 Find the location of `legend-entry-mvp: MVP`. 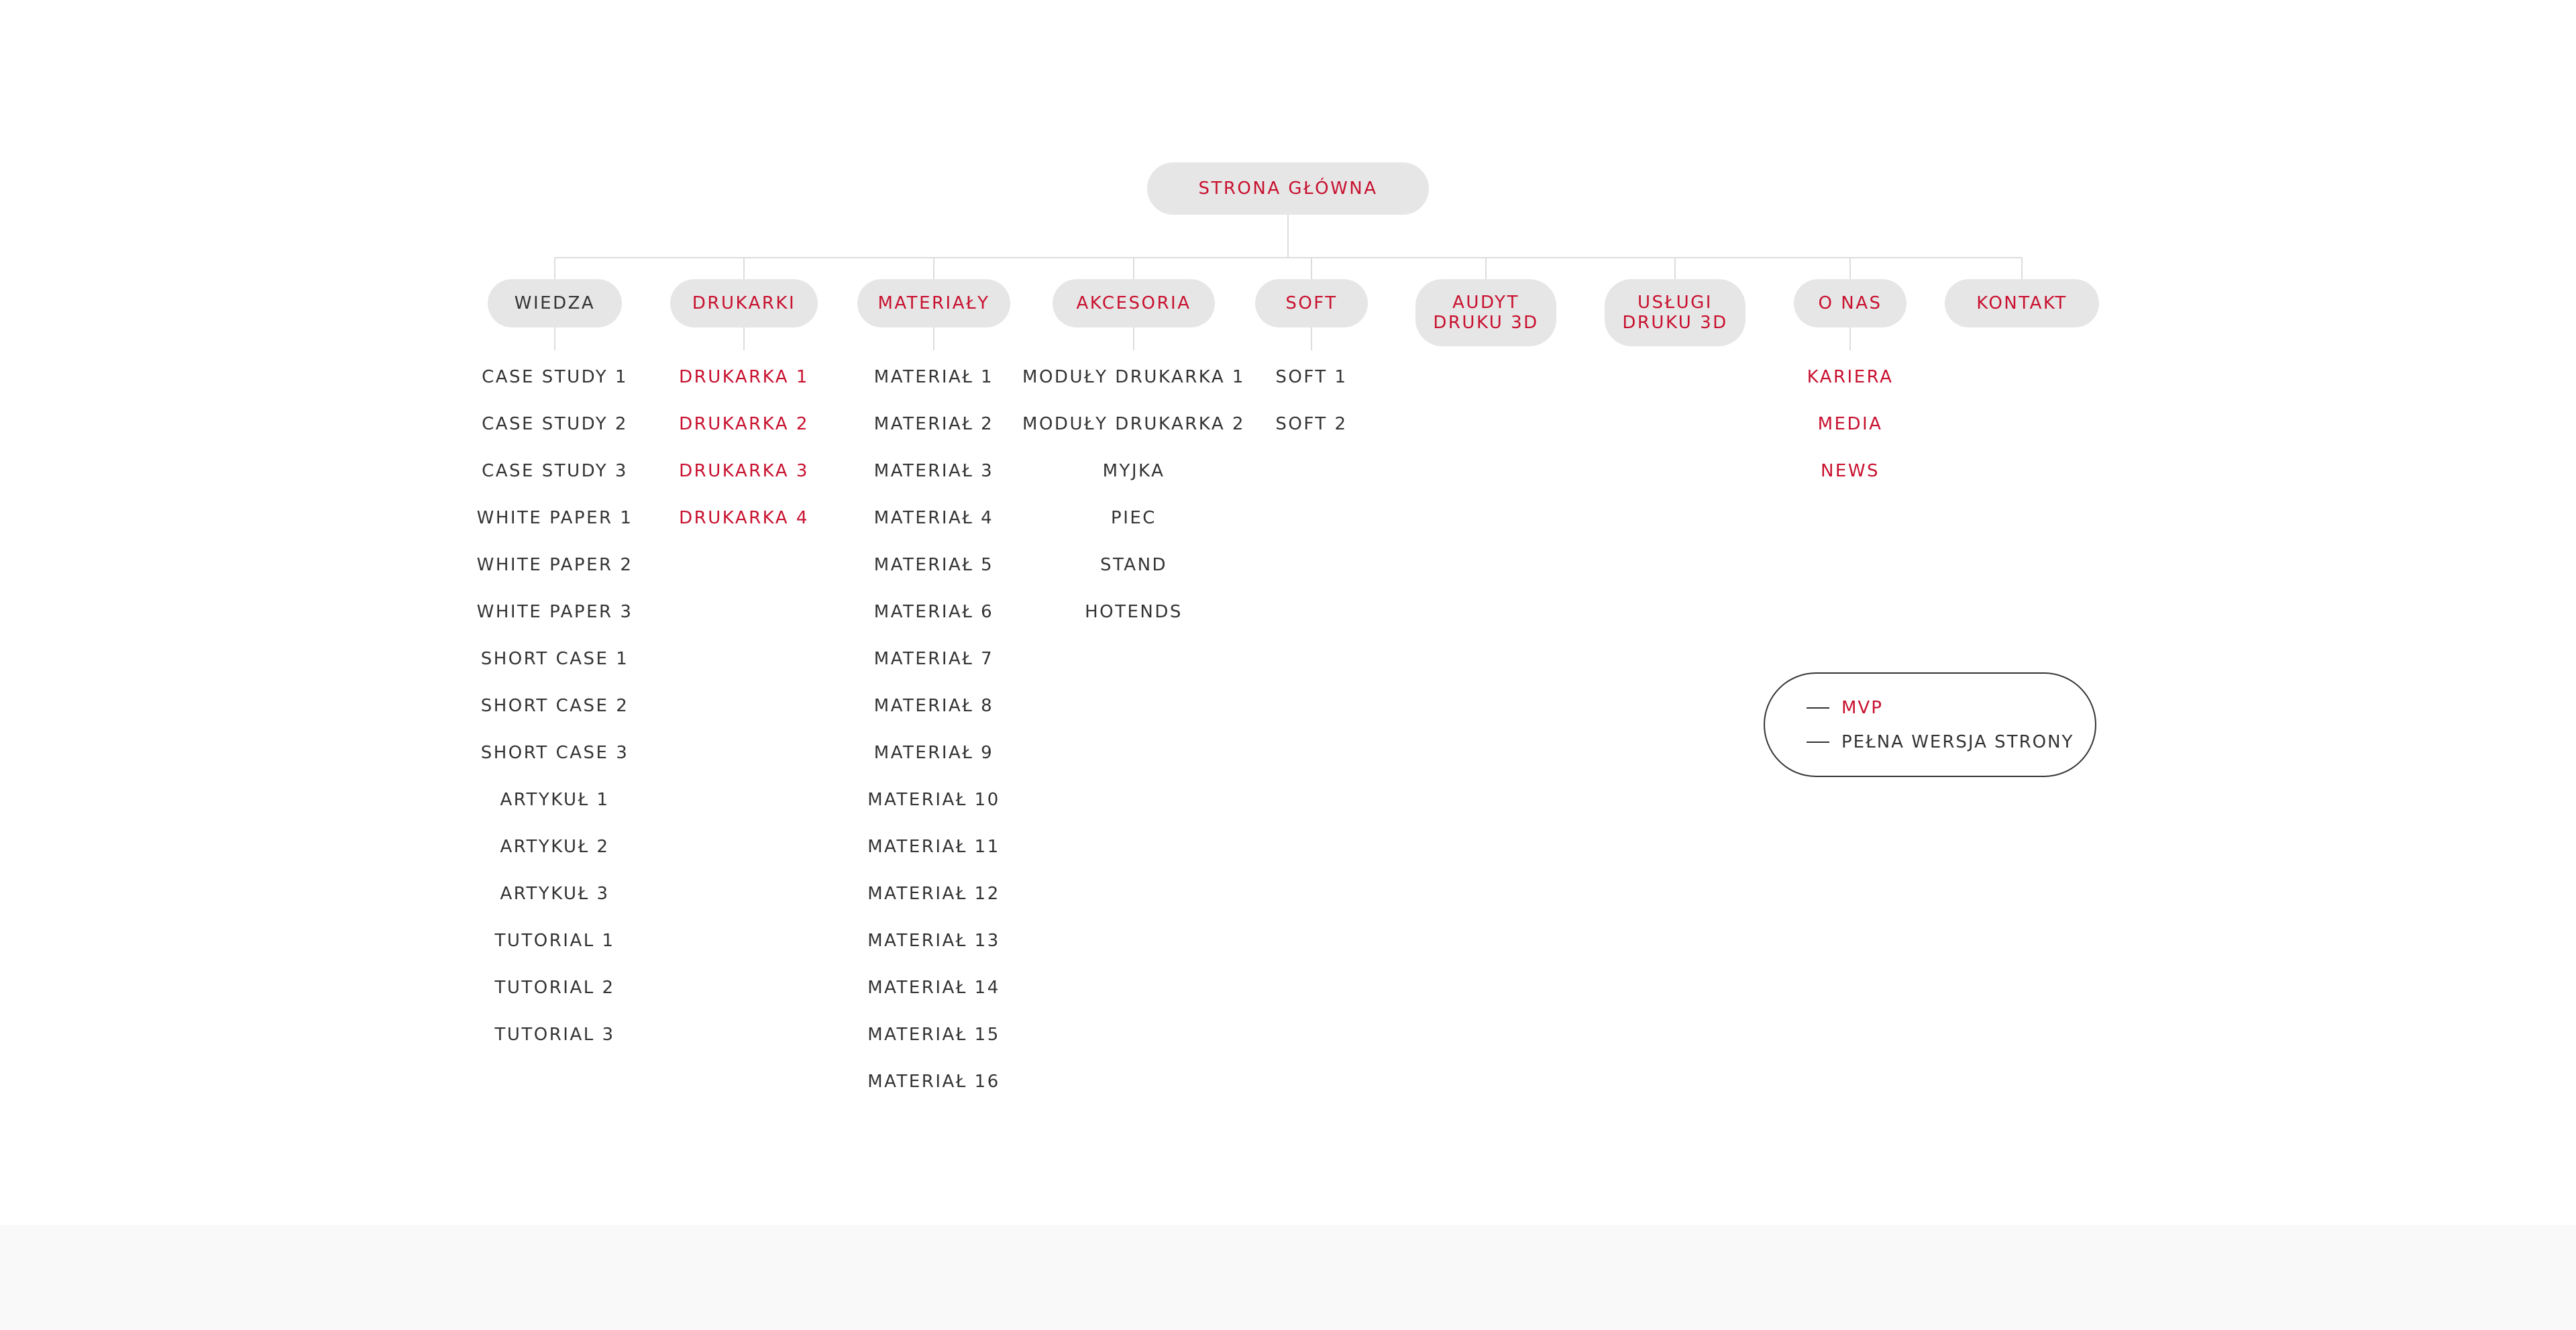

legend-entry-mvp: MVP is located at coordinates (1845, 708).